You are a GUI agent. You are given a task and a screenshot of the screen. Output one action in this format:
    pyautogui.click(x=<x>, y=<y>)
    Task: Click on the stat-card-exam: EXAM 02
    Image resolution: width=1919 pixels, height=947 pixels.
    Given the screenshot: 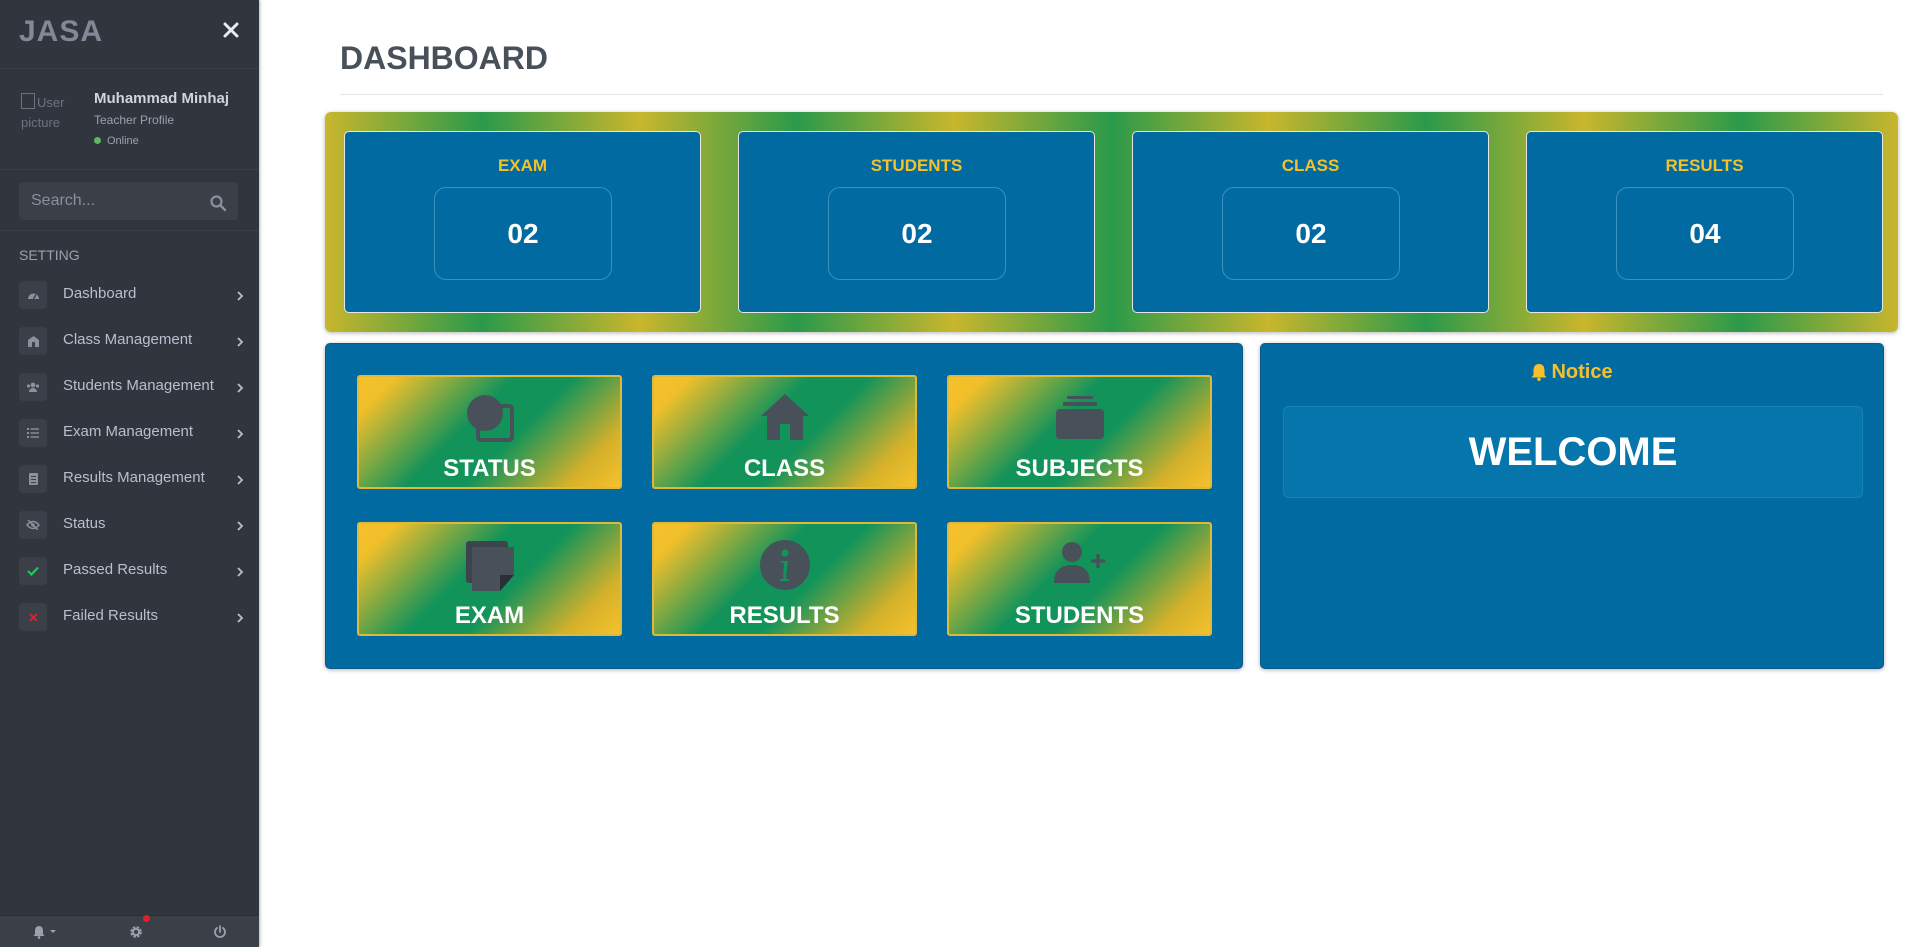 What is the action you would take?
    pyautogui.click(x=522, y=222)
    